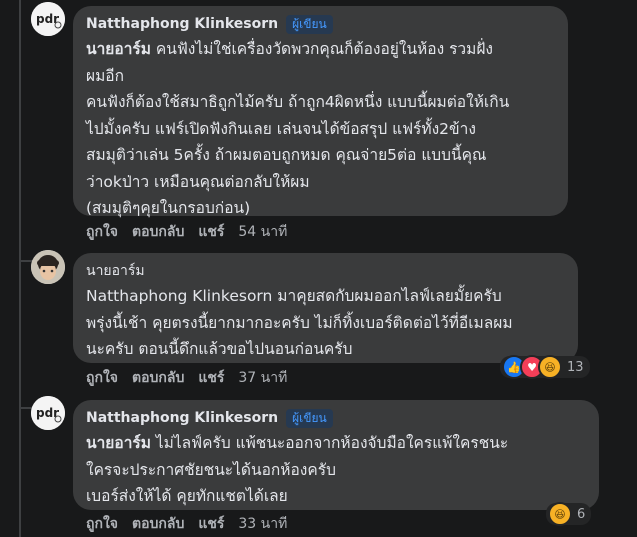  What do you see at coordinates (211, 524) in the screenshot?
I see `share-button: แชร์` at bounding box center [211, 524].